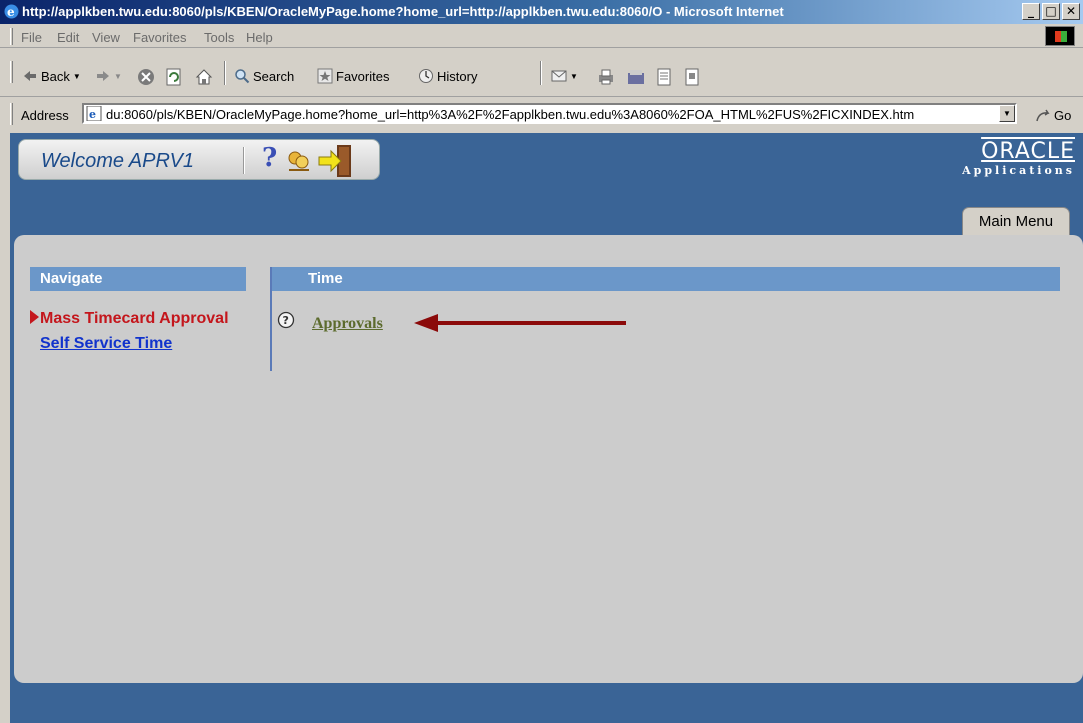 The height and width of the screenshot is (723, 1083). I want to click on refresh-icon, so click(174, 77).